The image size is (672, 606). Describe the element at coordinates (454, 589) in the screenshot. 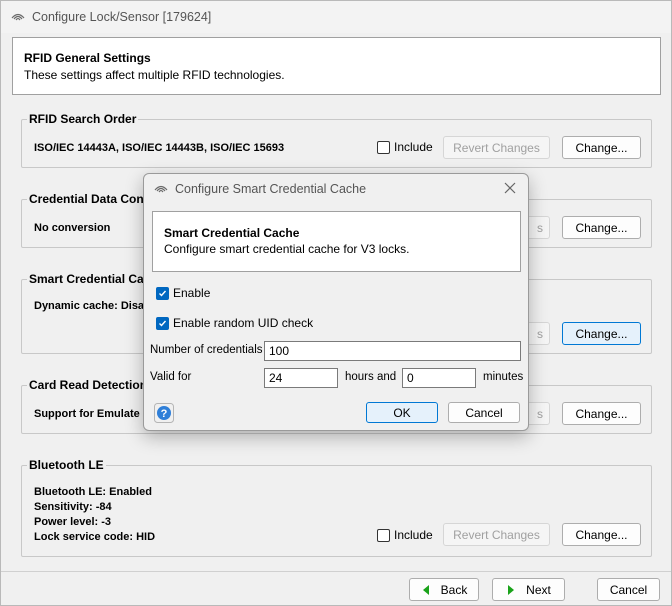

I see `back-label: Back` at that location.